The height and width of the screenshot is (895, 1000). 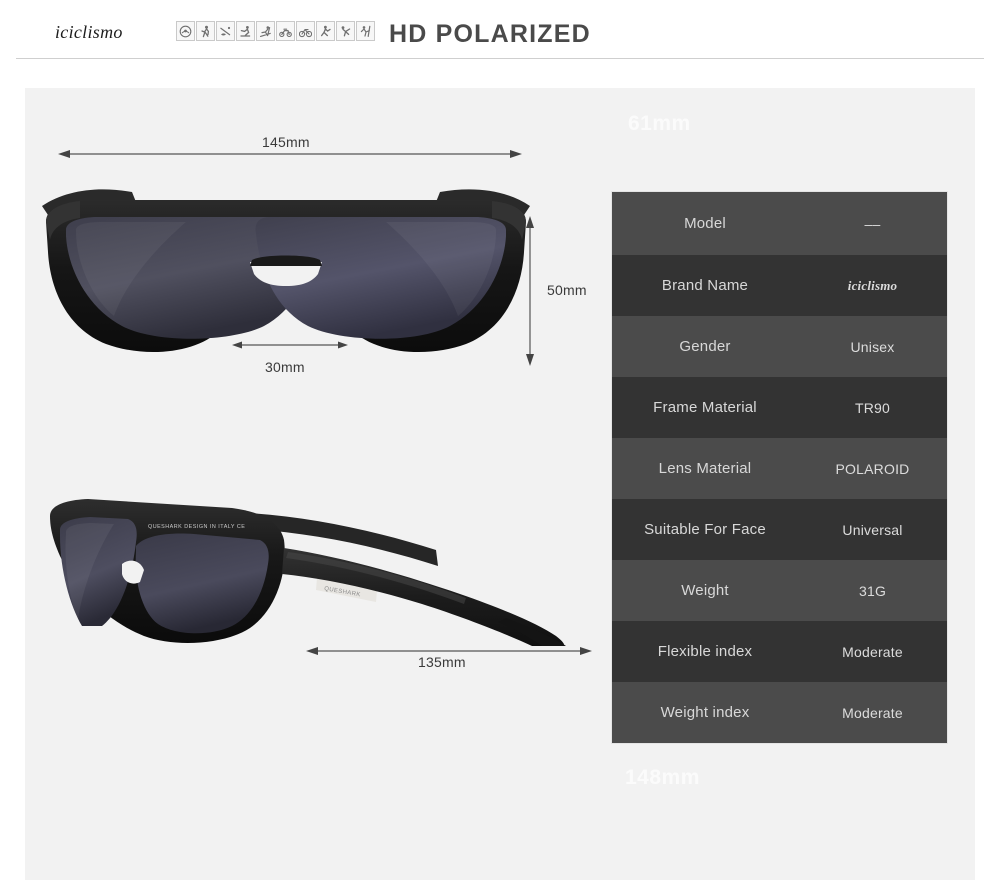 I want to click on spec-key: Lens Material, so click(x=705, y=468).